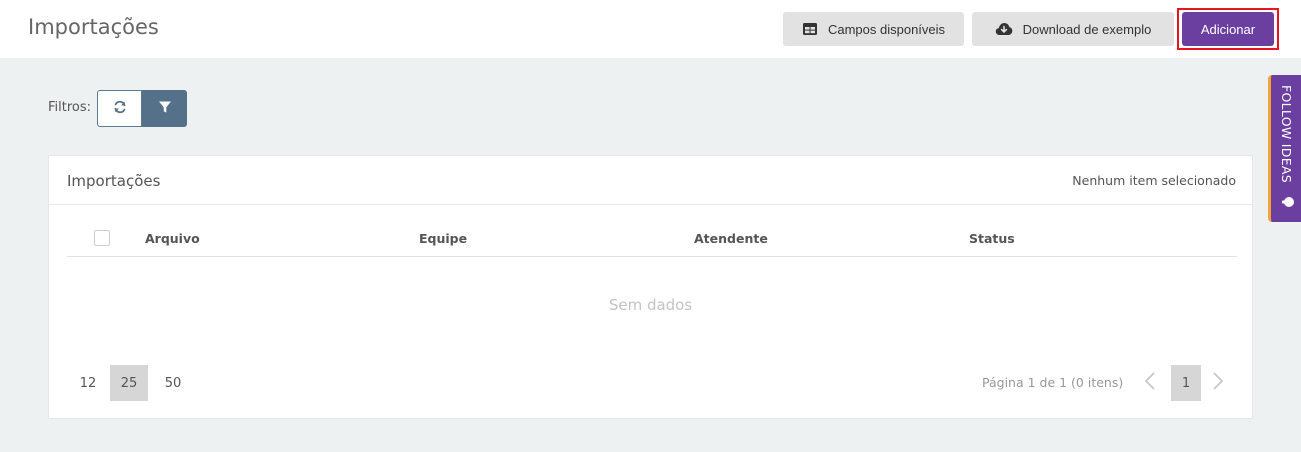  What do you see at coordinates (1186, 383) in the screenshot?
I see `page-number-1: 1` at bounding box center [1186, 383].